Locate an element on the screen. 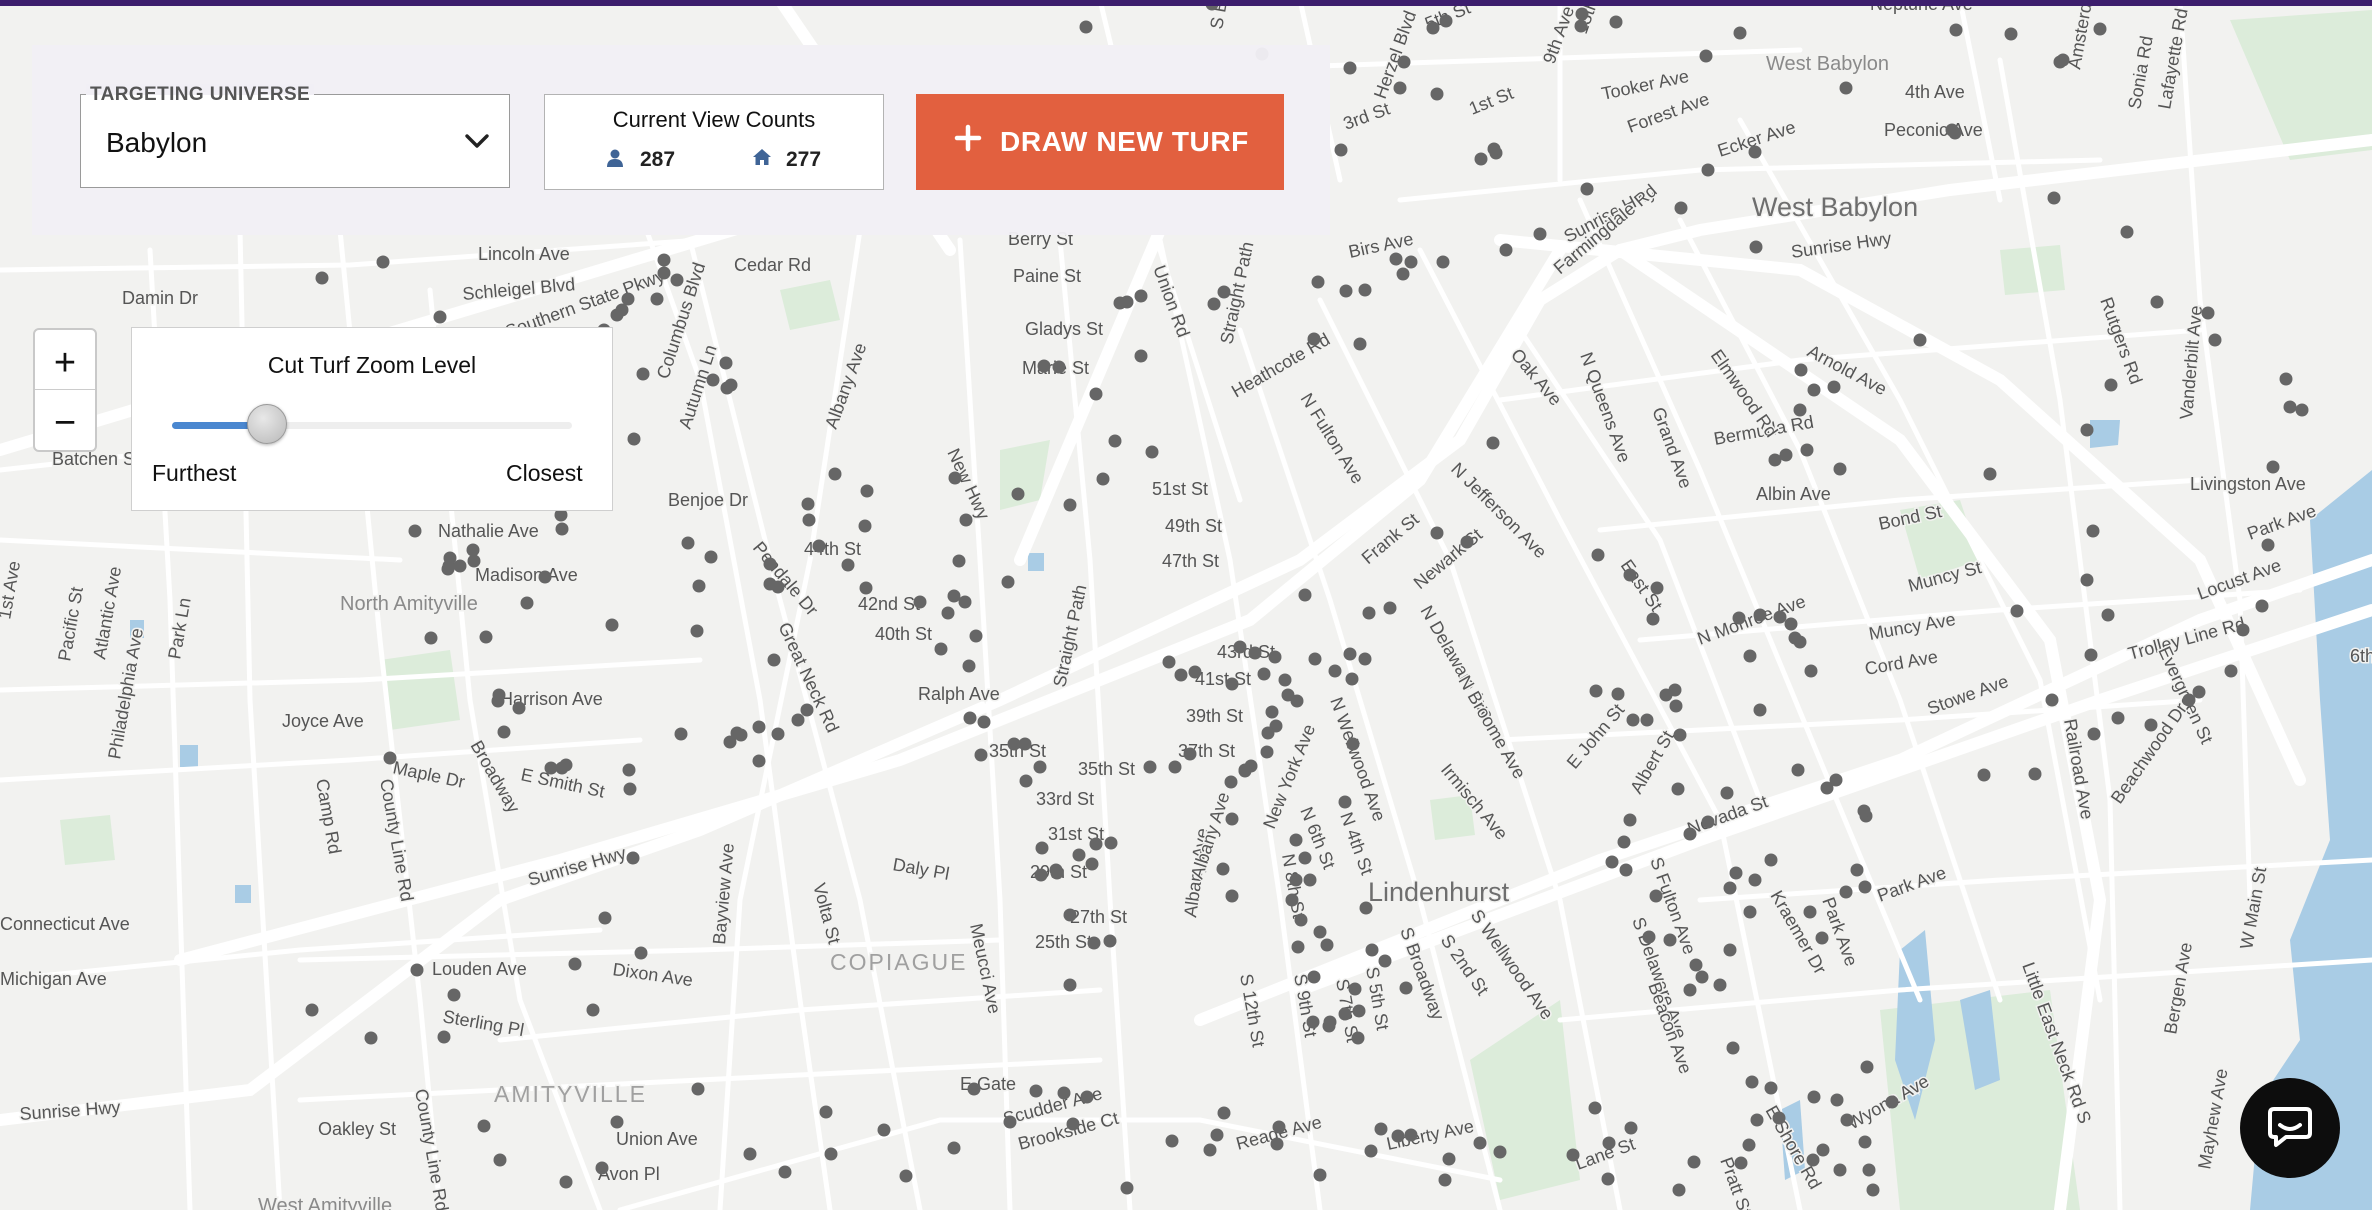 The height and width of the screenshot is (1210, 2372). chat-icon is located at coordinates (2290, 1127).